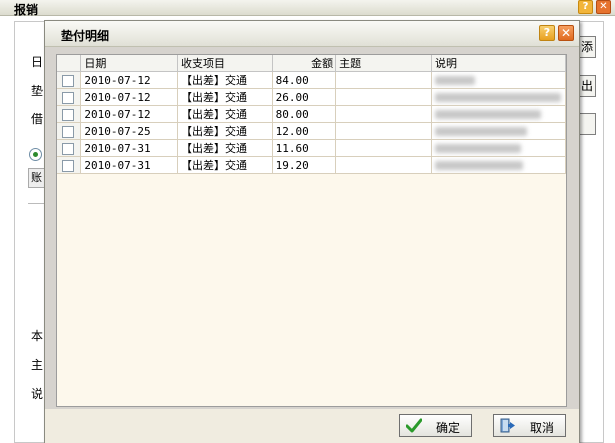  What do you see at coordinates (304, 80) in the screenshot?
I see `cell-amount: 84.00` at bounding box center [304, 80].